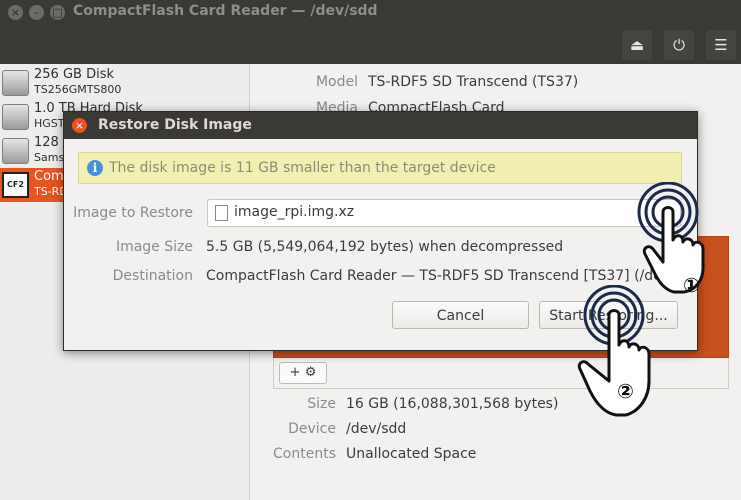  What do you see at coordinates (460, 315) in the screenshot?
I see `cancel-button: Cancel` at bounding box center [460, 315].